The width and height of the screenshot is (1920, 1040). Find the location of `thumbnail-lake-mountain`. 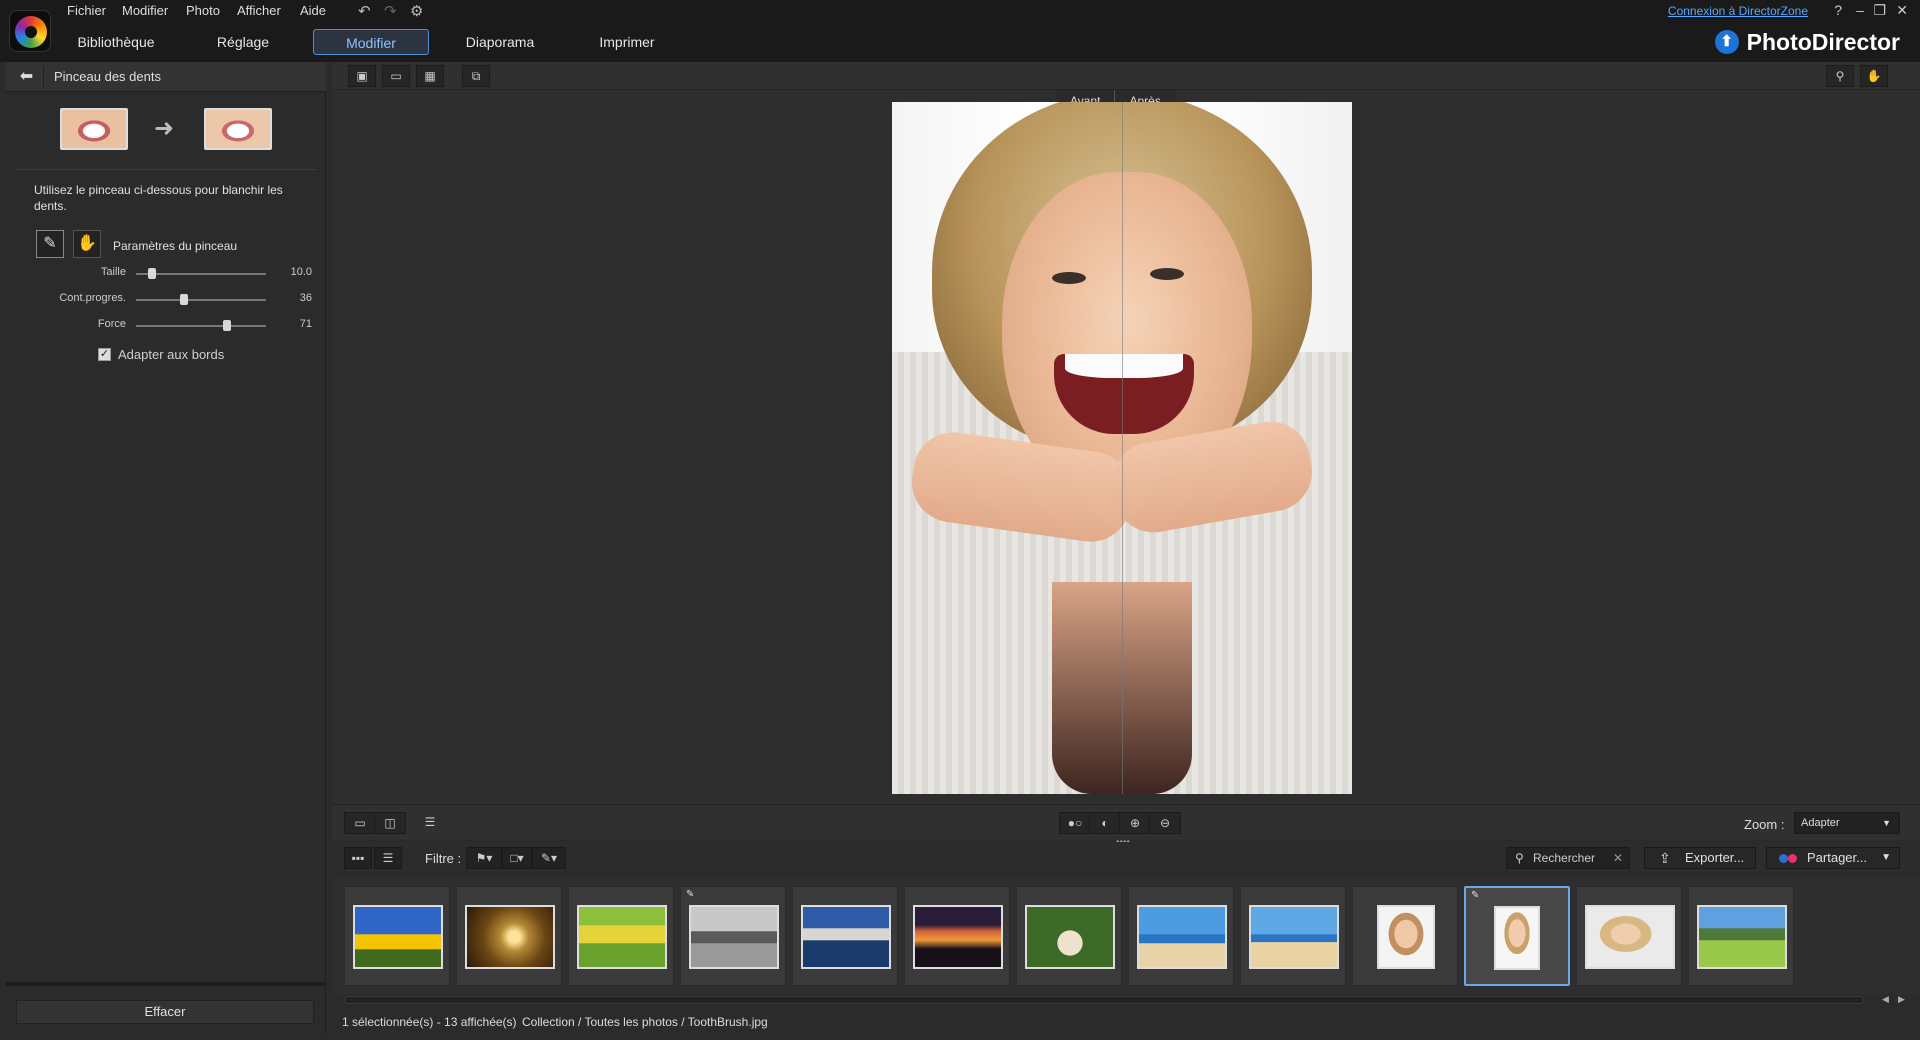

thumbnail-lake-mountain is located at coordinates (845, 936).